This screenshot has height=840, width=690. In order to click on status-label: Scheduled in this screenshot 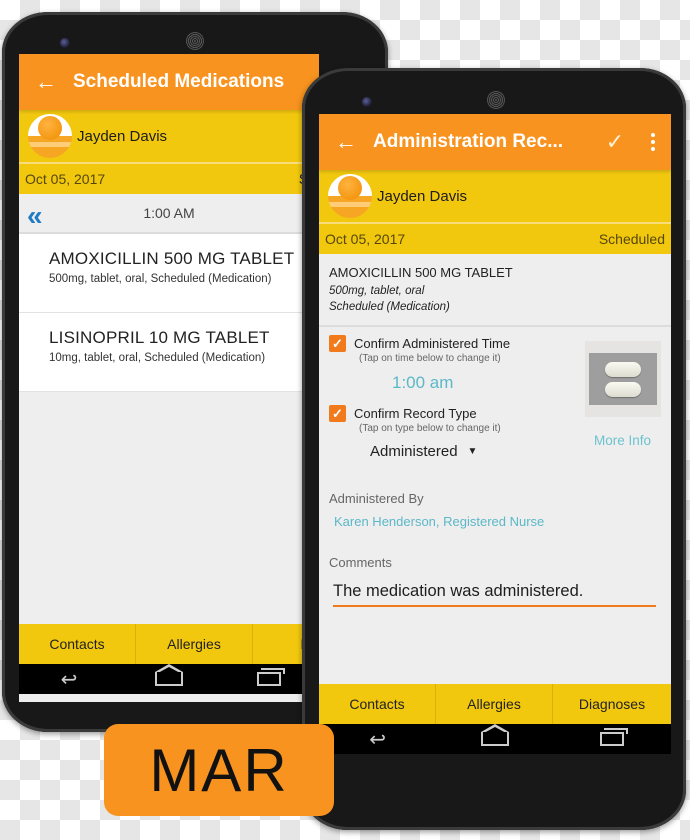, I will do `click(631, 239)`.